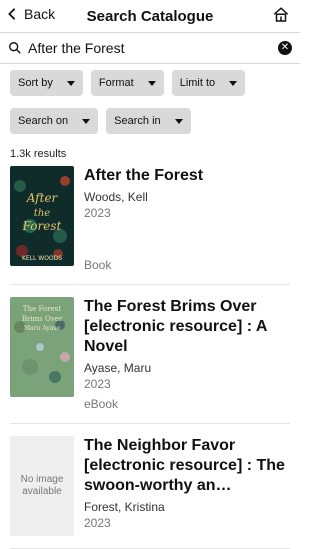  I want to click on book-cover-art: After the Forest KELL WOODS, so click(42, 216).